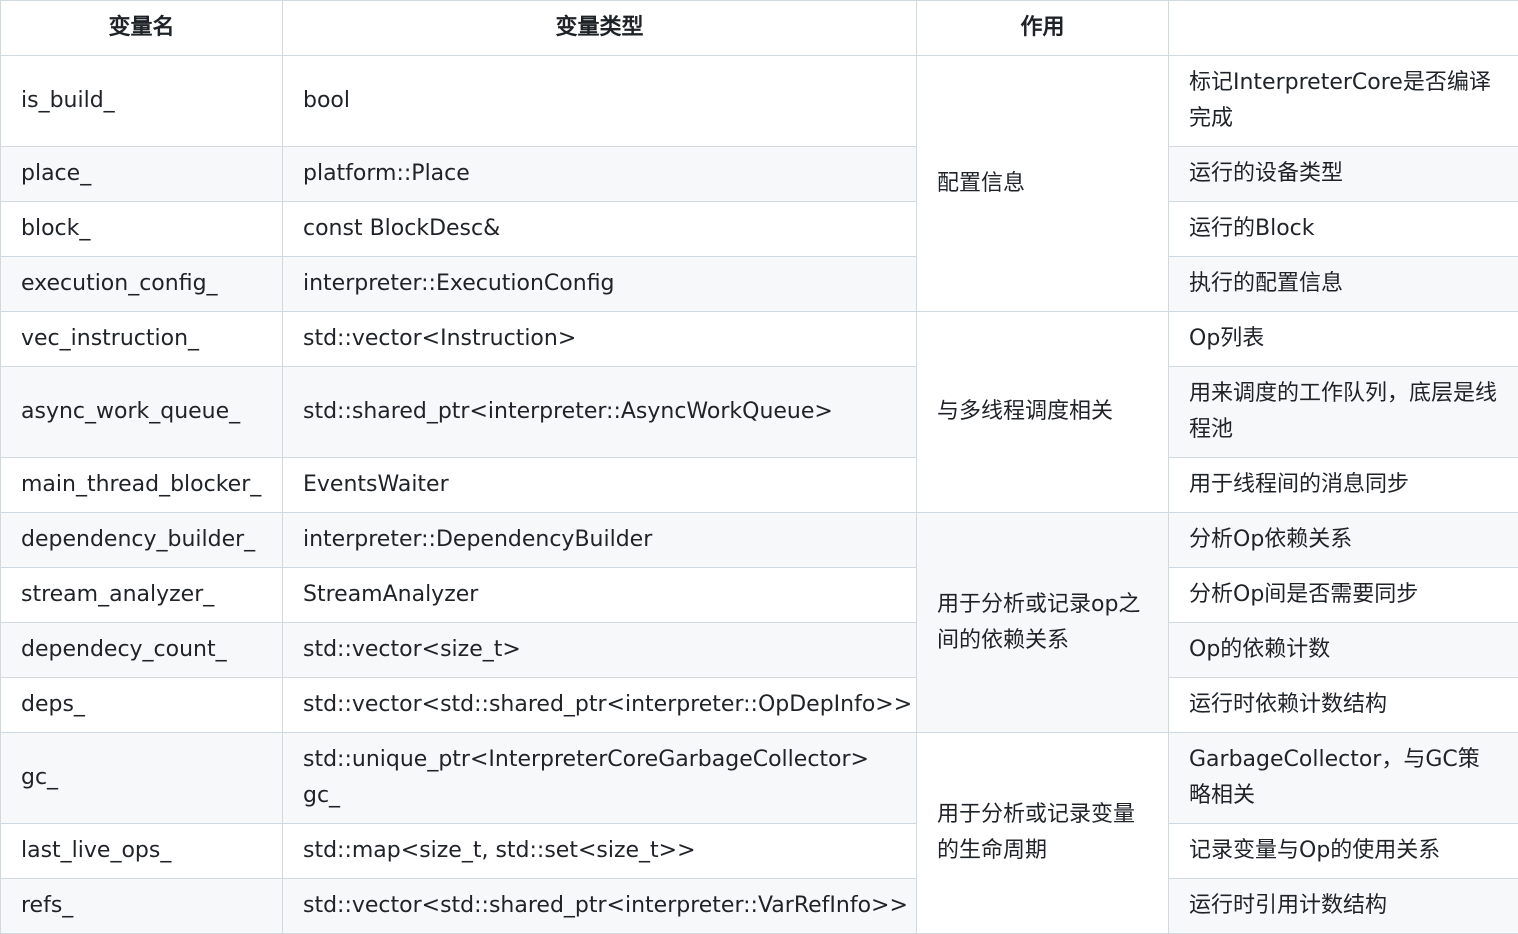 Image resolution: width=1518 pixels, height=934 pixels. What do you see at coordinates (599, 595) in the screenshot?
I see `cell-type: StreamAnalyzer` at bounding box center [599, 595].